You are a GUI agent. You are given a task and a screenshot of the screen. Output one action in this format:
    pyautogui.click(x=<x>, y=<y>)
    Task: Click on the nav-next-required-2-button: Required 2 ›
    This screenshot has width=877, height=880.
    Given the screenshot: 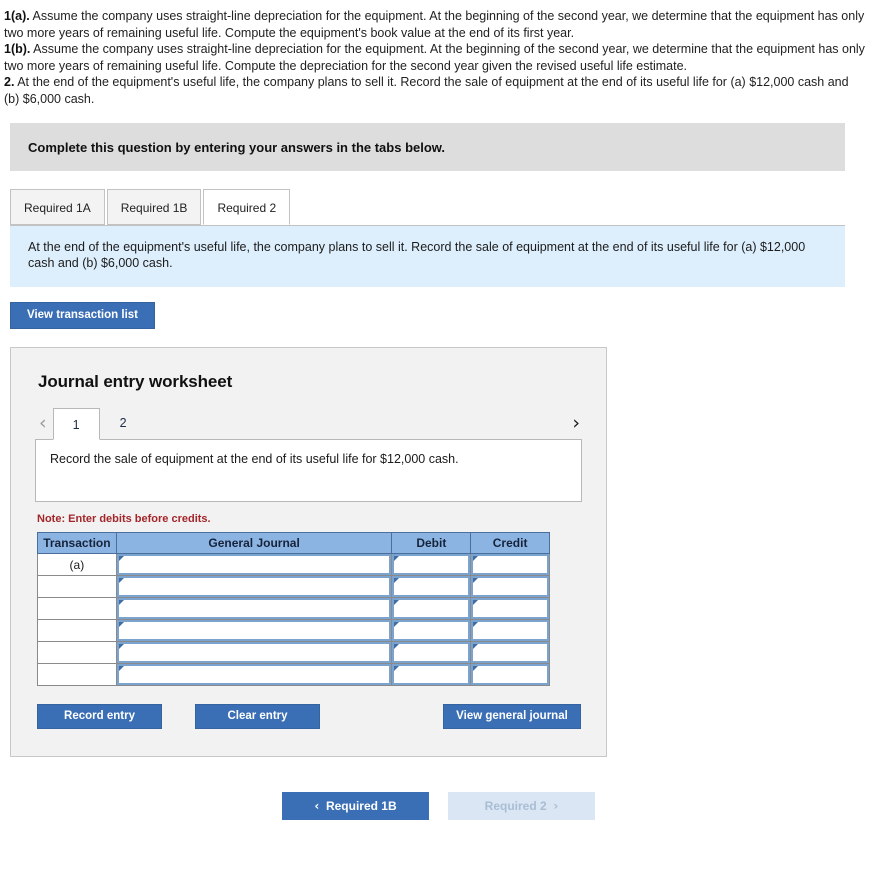 What is the action you would take?
    pyautogui.click(x=521, y=806)
    